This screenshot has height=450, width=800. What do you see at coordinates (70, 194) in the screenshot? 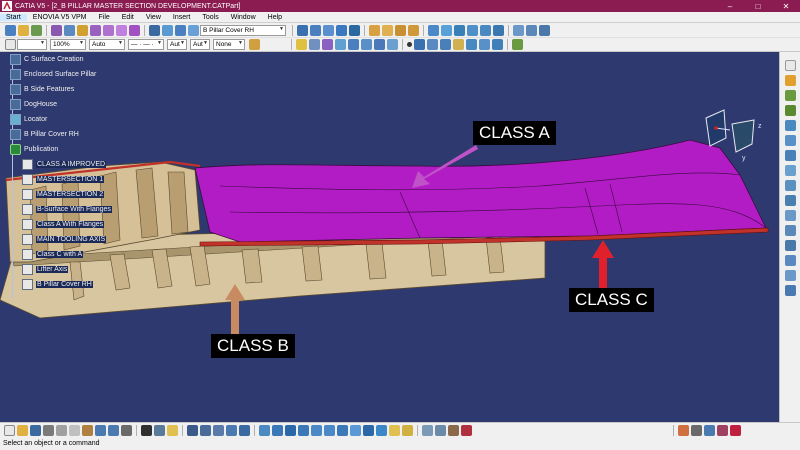
I see `tree-node: MASTERSECTION 2` at bounding box center [70, 194].